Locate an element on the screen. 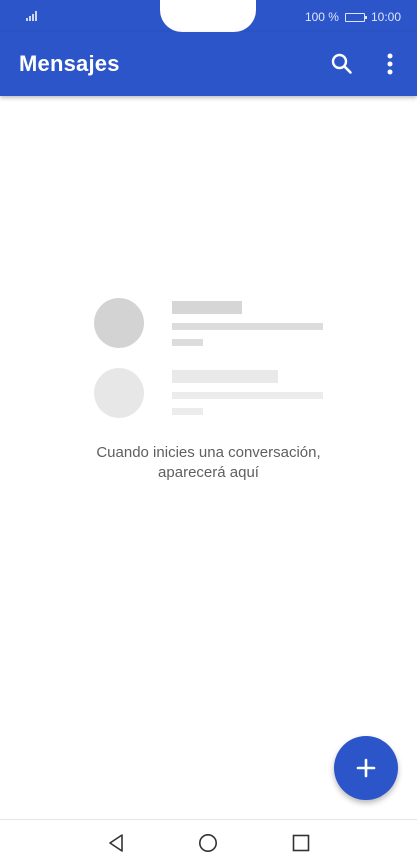  recents-button is located at coordinates (301, 845).